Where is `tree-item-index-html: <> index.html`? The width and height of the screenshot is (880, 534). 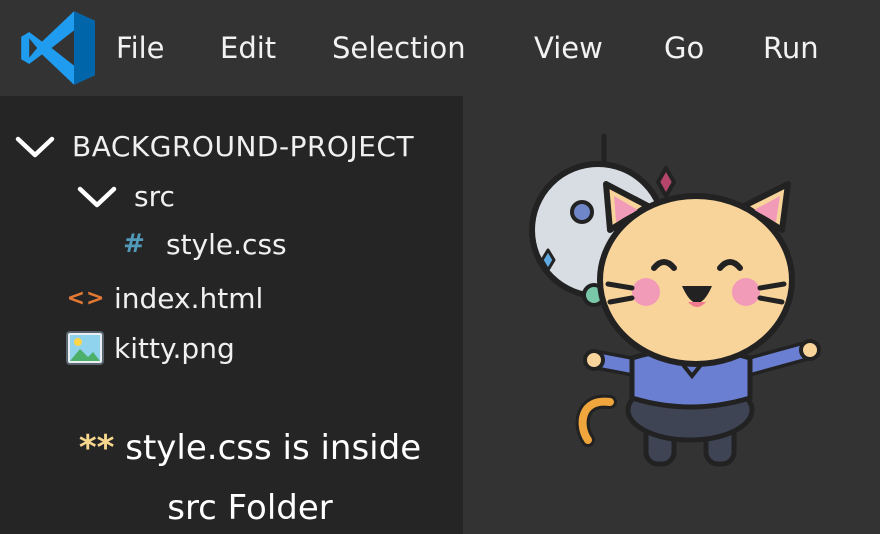
tree-item-index-html: <> index.html is located at coordinates (164, 298).